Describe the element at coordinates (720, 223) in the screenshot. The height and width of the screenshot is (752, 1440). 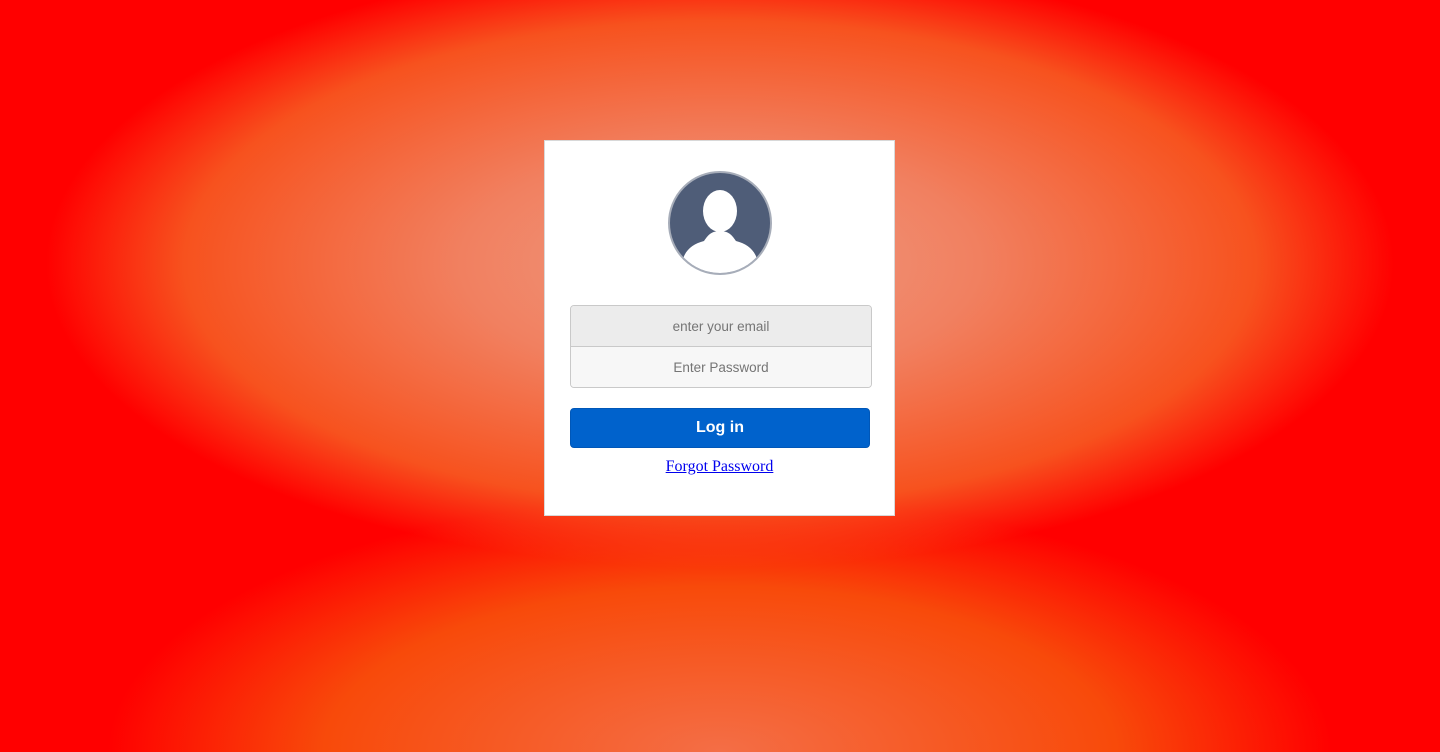
I see `user-silhouette-icon` at that location.